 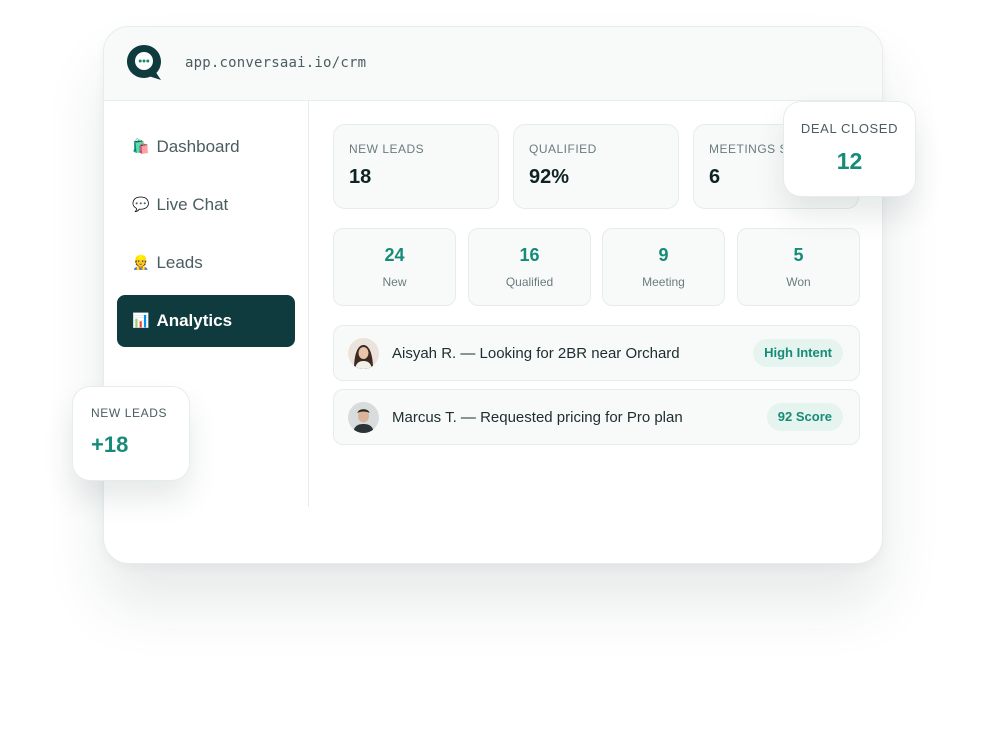 What do you see at coordinates (549, 177) in the screenshot?
I see `stat-value: 92%` at bounding box center [549, 177].